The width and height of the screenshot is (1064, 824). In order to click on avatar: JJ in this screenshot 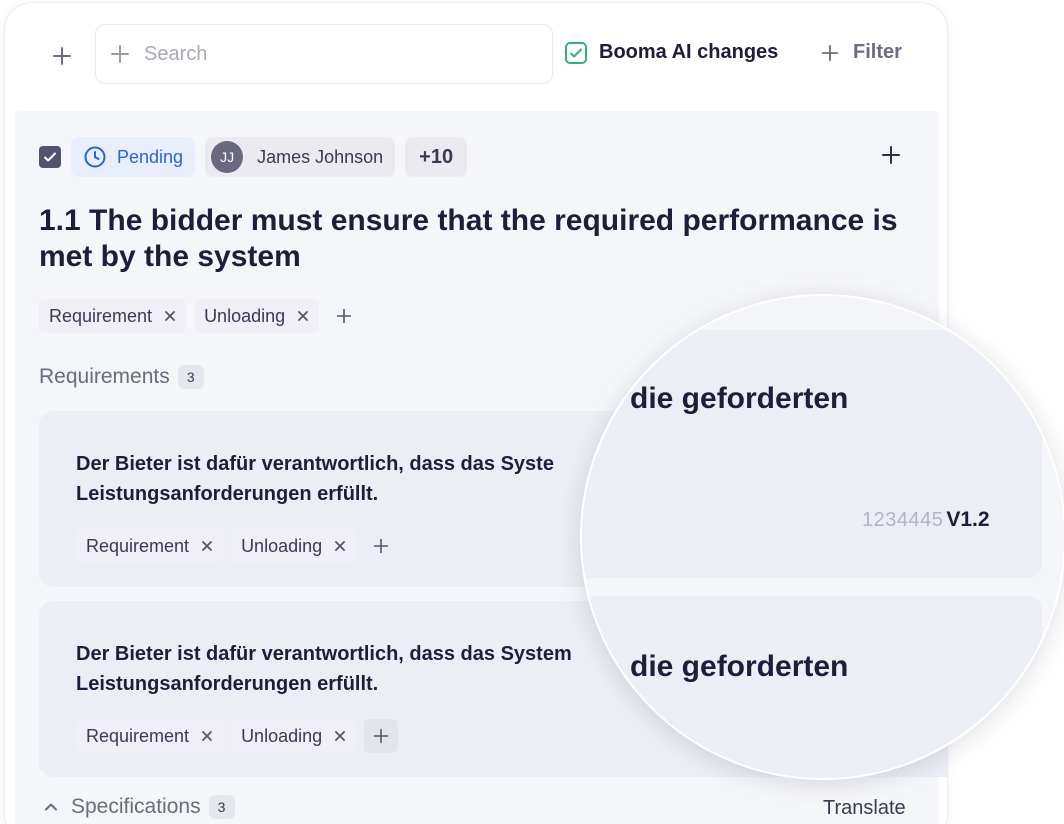, I will do `click(227, 157)`.